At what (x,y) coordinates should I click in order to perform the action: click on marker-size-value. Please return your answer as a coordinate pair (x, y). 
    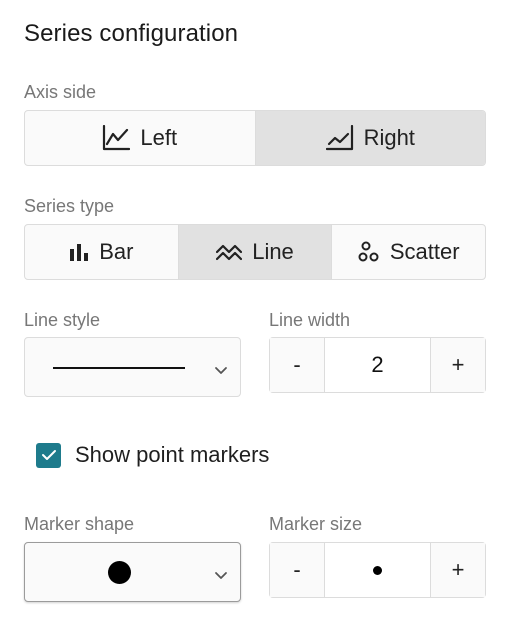
    Looking at the image, I should click on (377, 570).